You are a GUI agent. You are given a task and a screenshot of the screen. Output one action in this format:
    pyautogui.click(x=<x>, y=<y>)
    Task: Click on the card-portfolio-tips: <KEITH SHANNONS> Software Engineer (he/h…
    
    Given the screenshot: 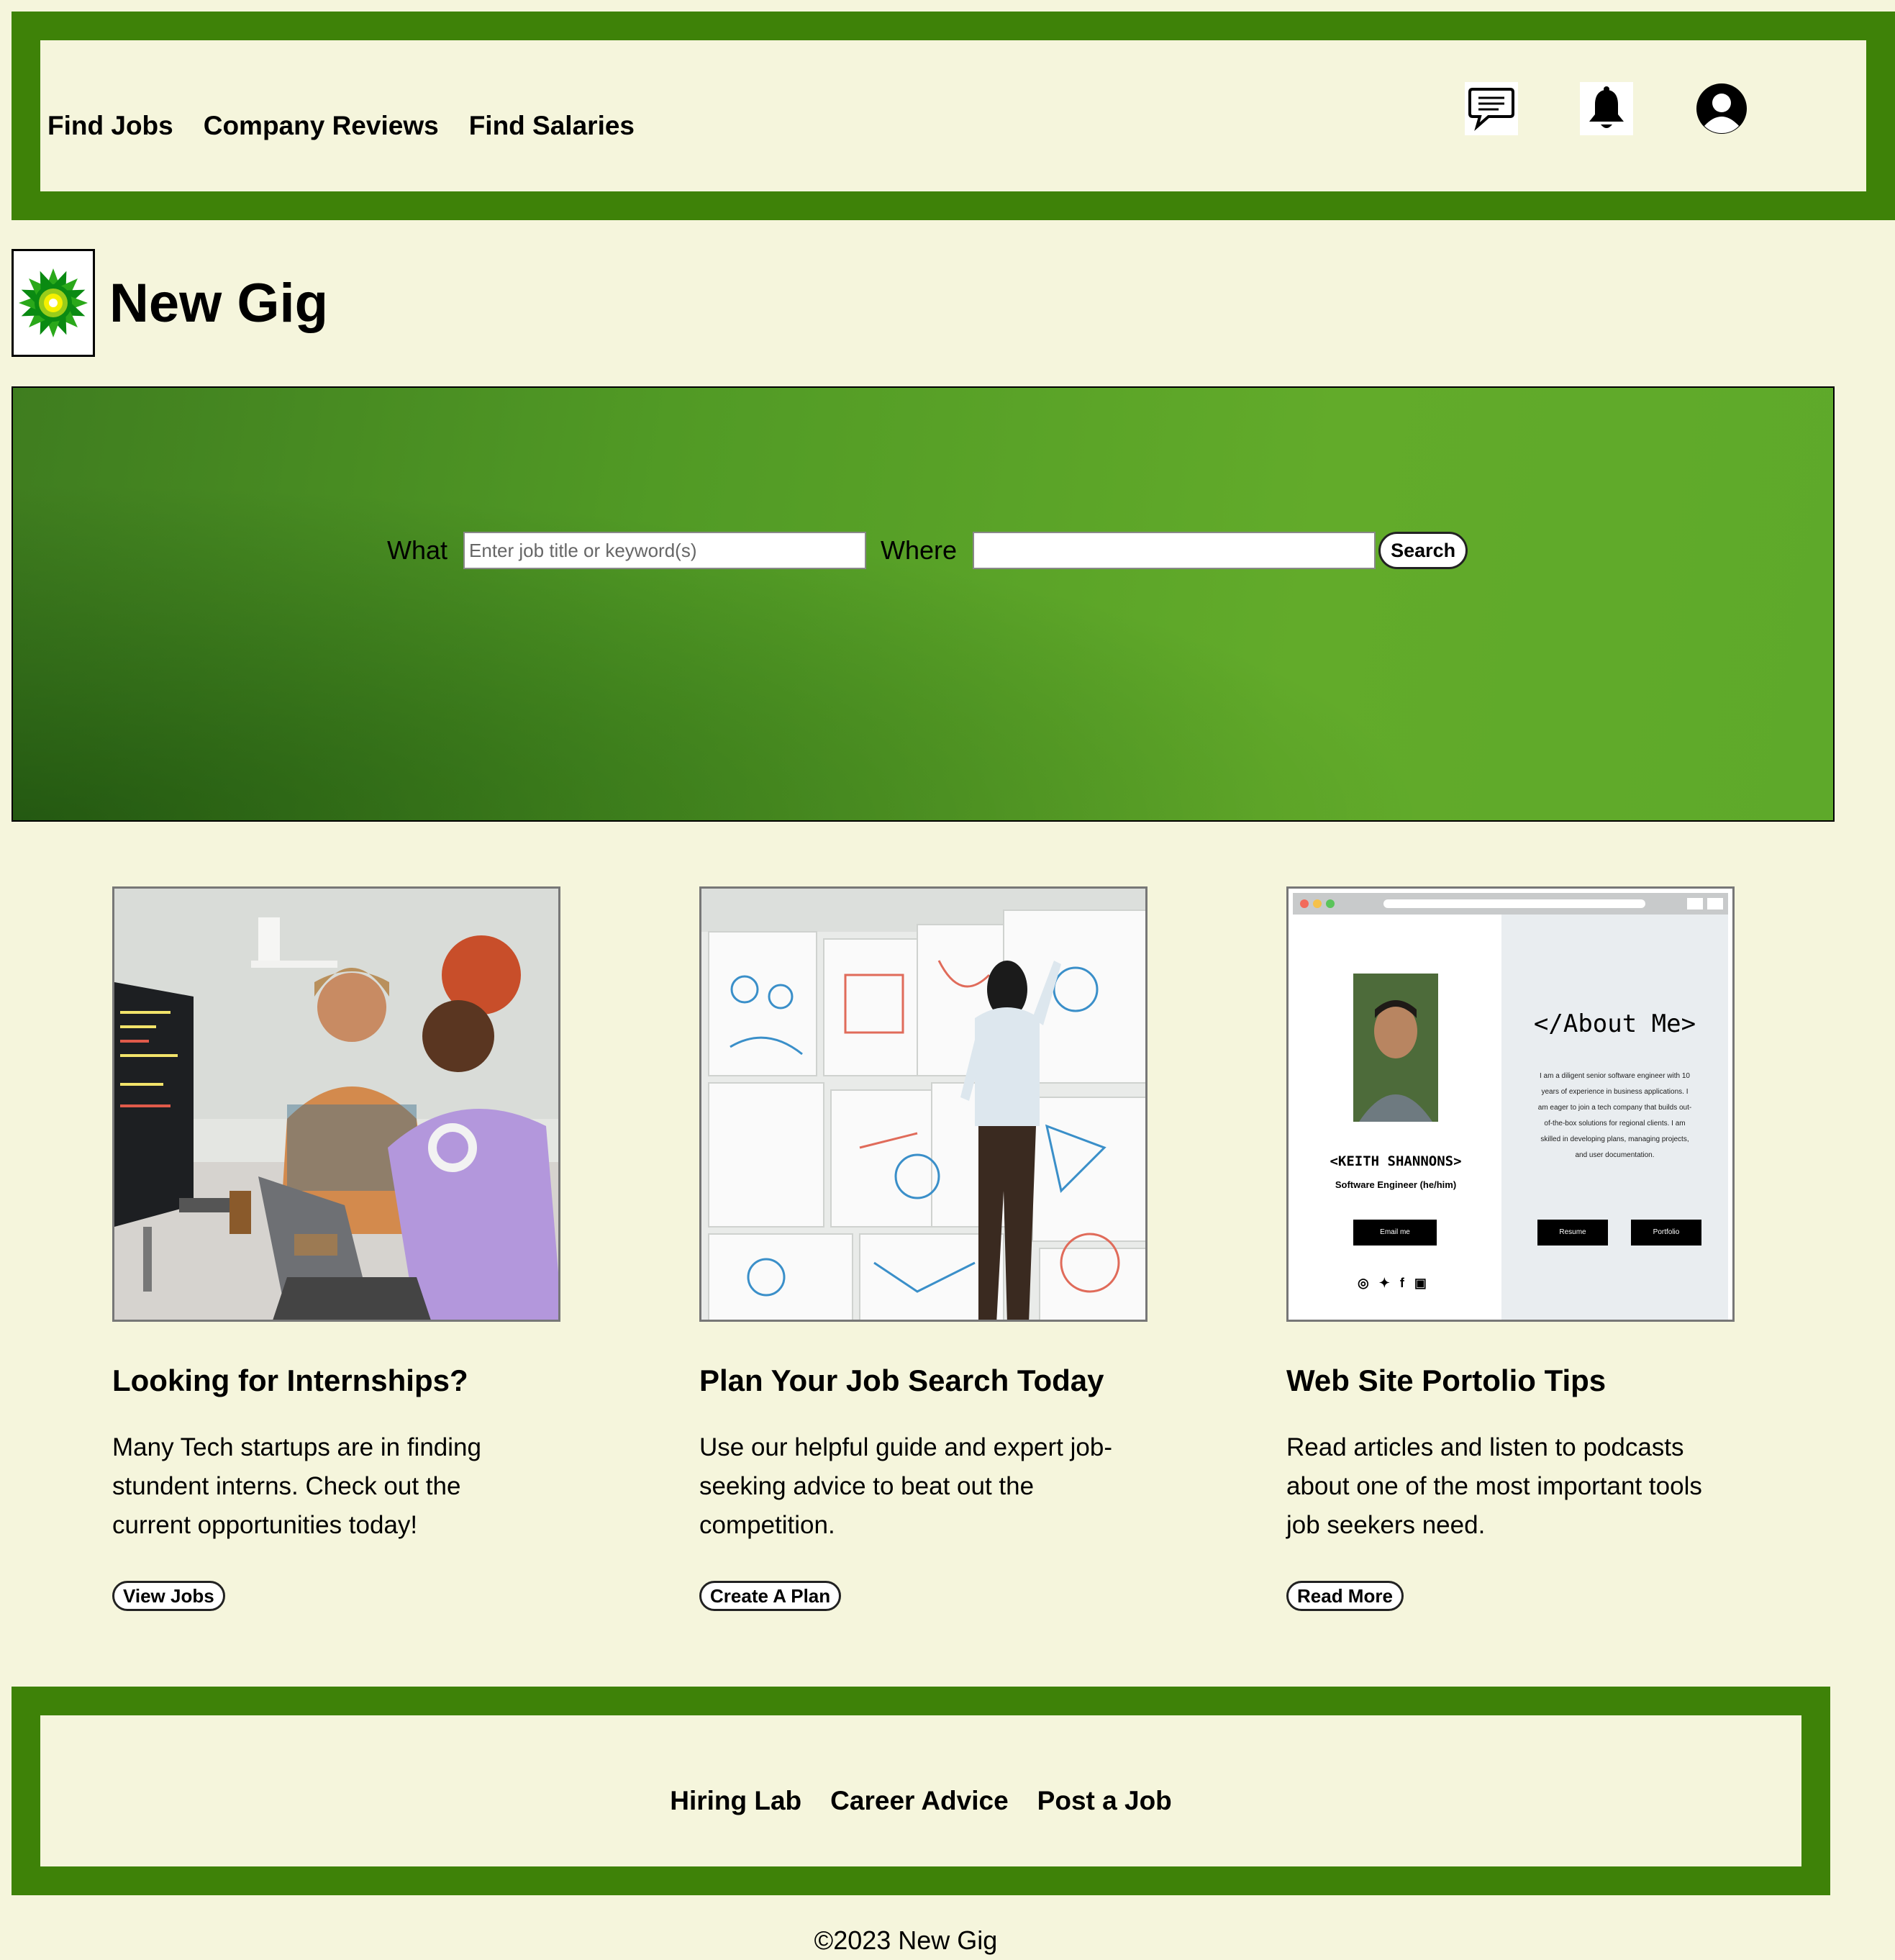 What is the action you would take?
    pyautogui.click(x=1511, y=1248)
    